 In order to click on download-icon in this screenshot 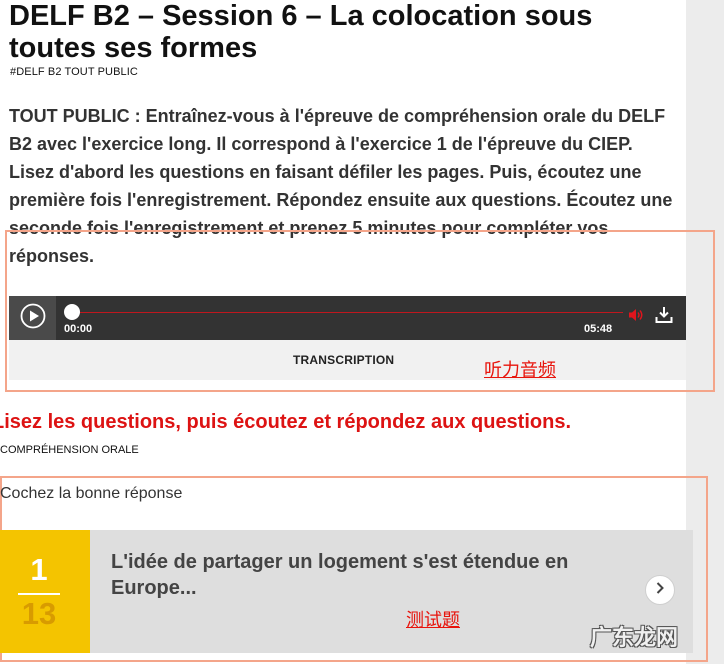, I will do `click(664, 317)`.